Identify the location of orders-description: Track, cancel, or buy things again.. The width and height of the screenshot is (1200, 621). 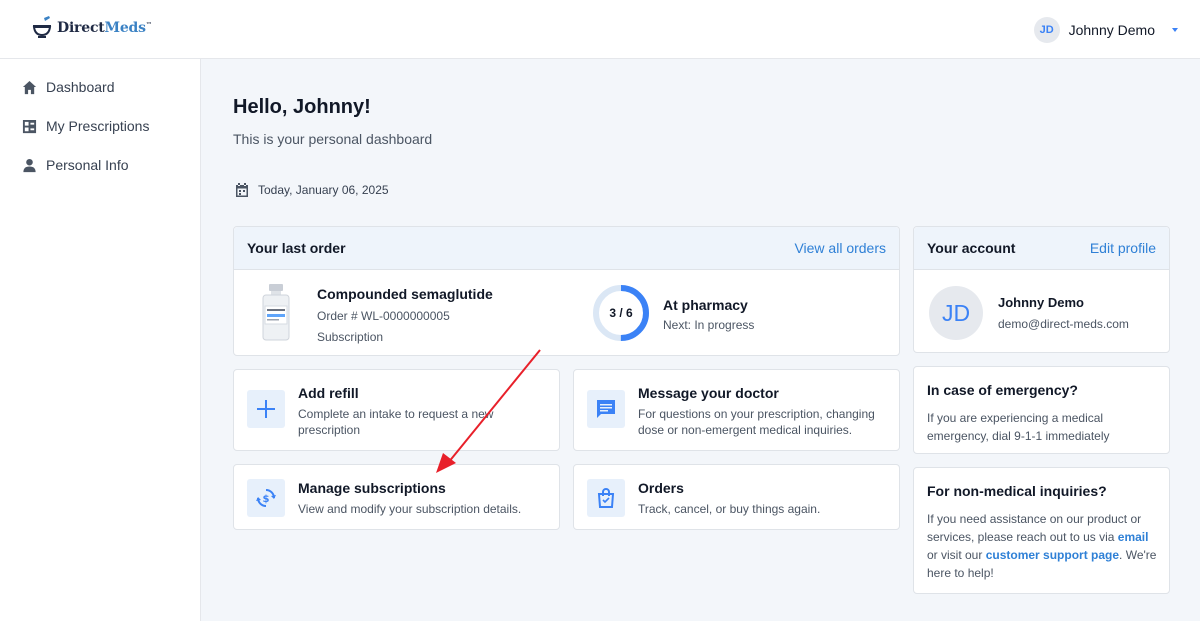
(729, 509).